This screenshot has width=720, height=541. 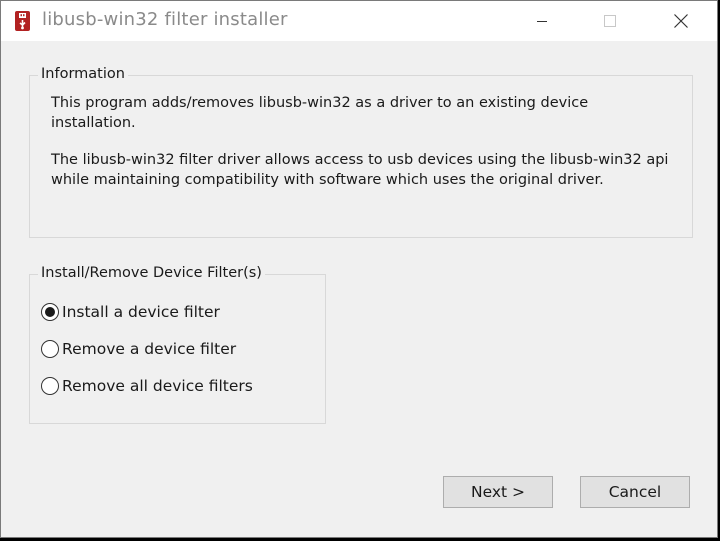 What do you see at coordinates (359, 21) in the screenshot?
I see `title-bar: libusb-win32 filter installer` at bounding box center [359, 21].